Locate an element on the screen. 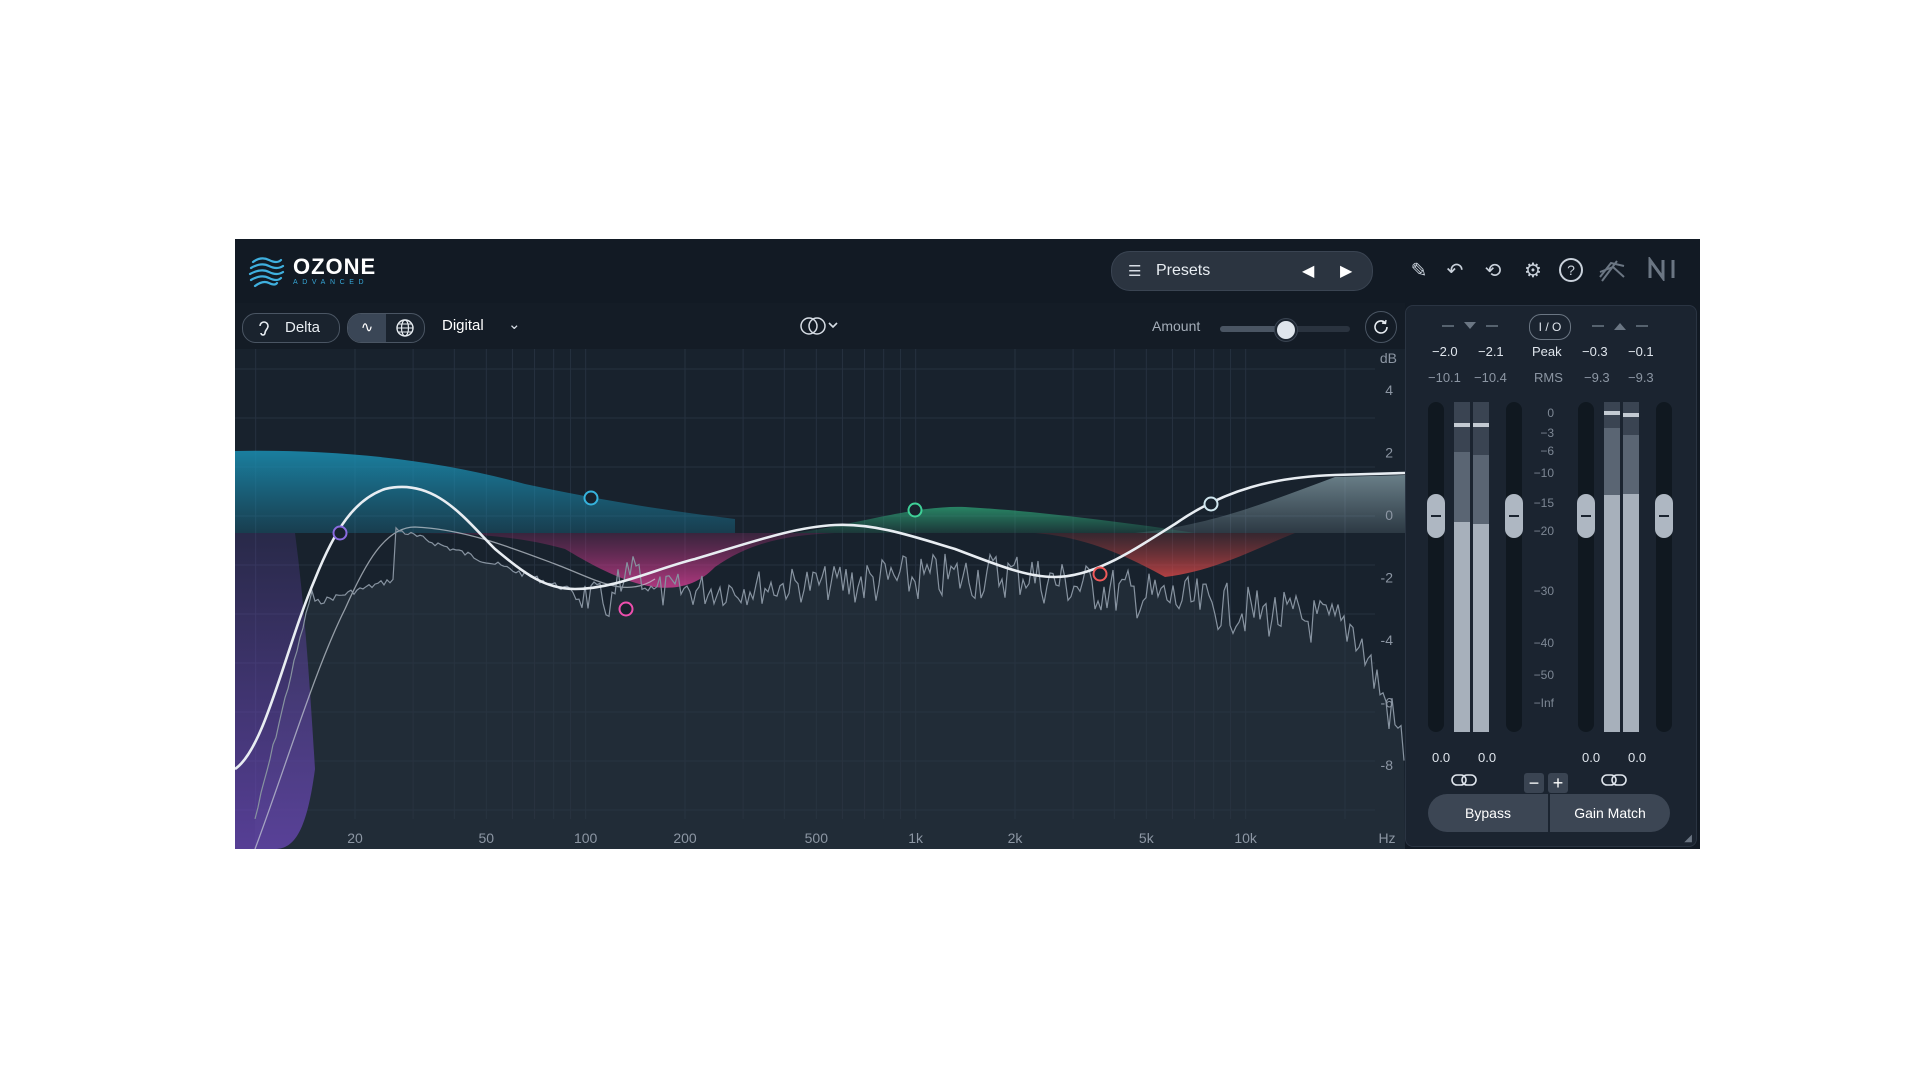 This screenshot has width=1920, height=1080. meter-scale-label: −20 is located at coordinates (1543, 531).